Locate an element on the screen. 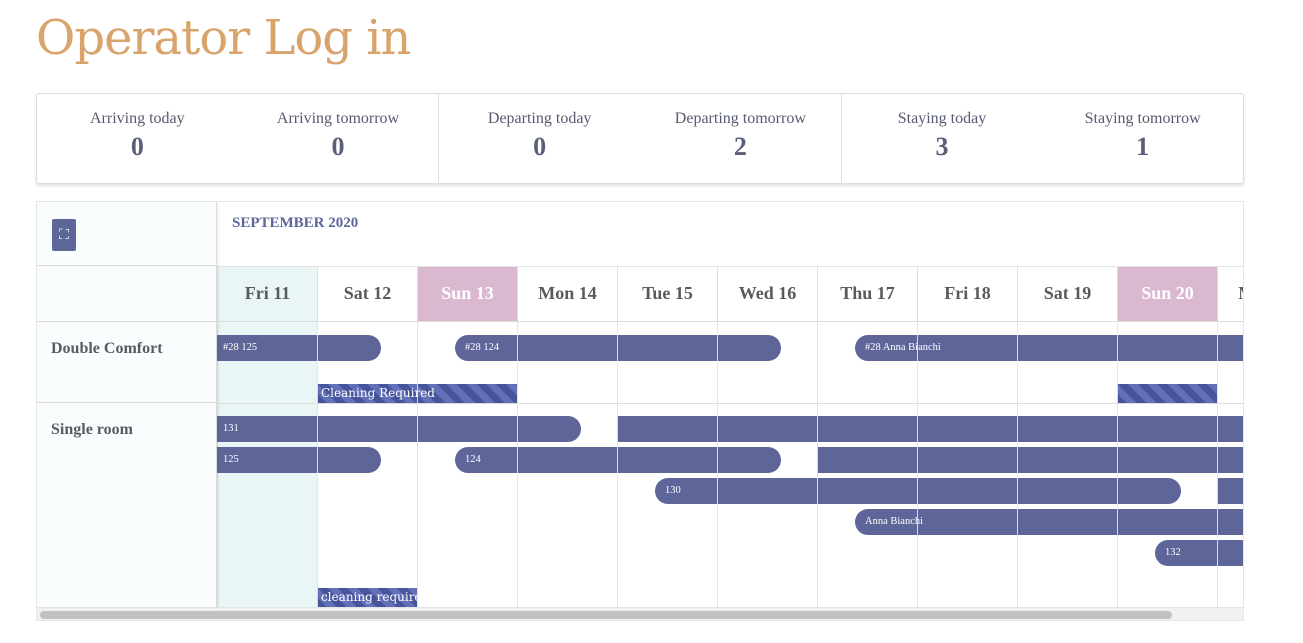  day-header: Tue 15 is located at coordinates (667, 294).